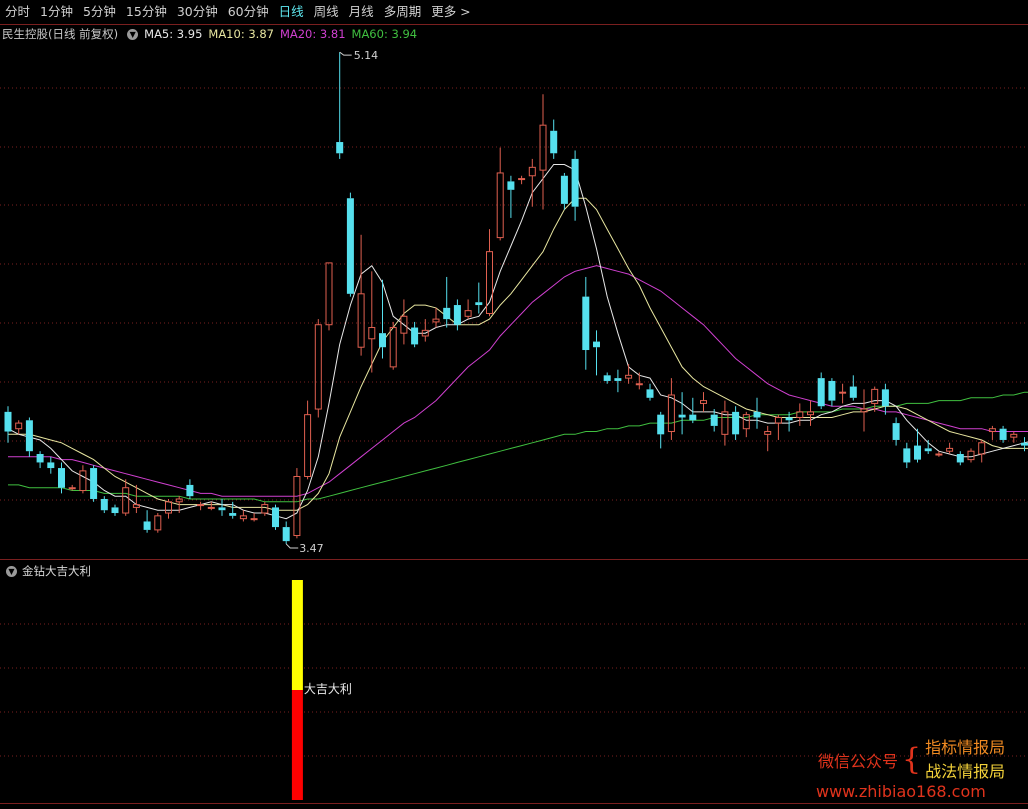  Describe the element at coordinates (328, 689) in the screenshot. I see `signal-label: 大吉大利` at that location.